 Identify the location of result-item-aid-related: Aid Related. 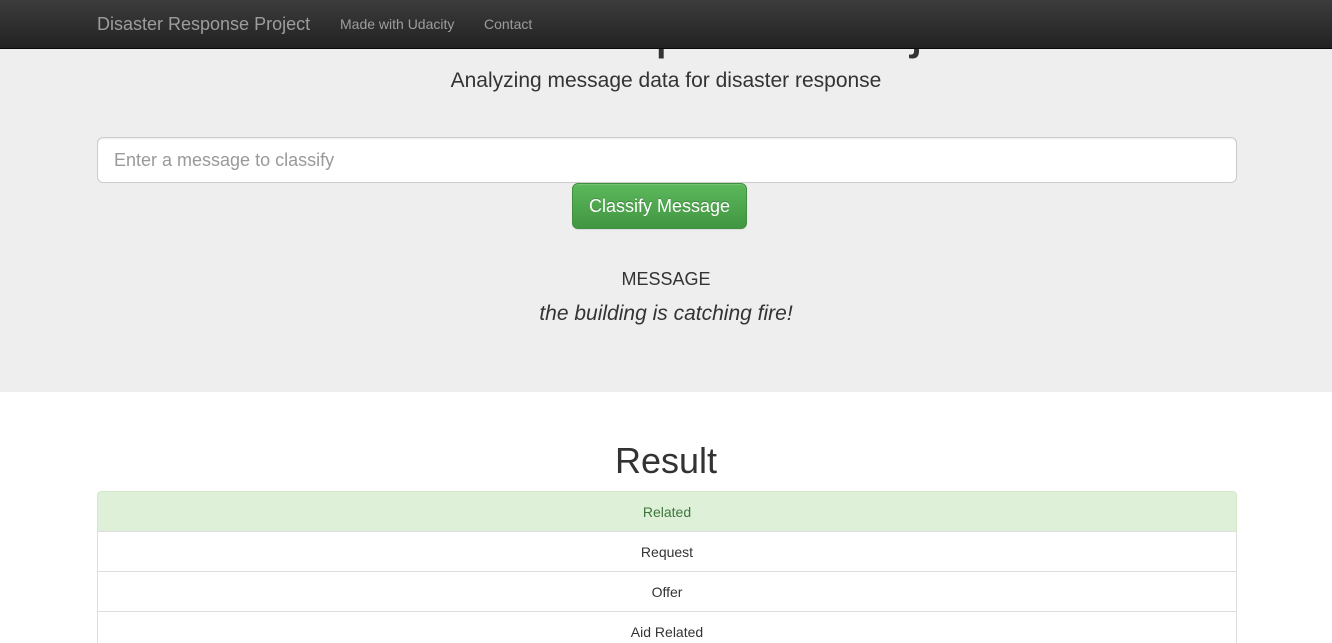
(667, 627).